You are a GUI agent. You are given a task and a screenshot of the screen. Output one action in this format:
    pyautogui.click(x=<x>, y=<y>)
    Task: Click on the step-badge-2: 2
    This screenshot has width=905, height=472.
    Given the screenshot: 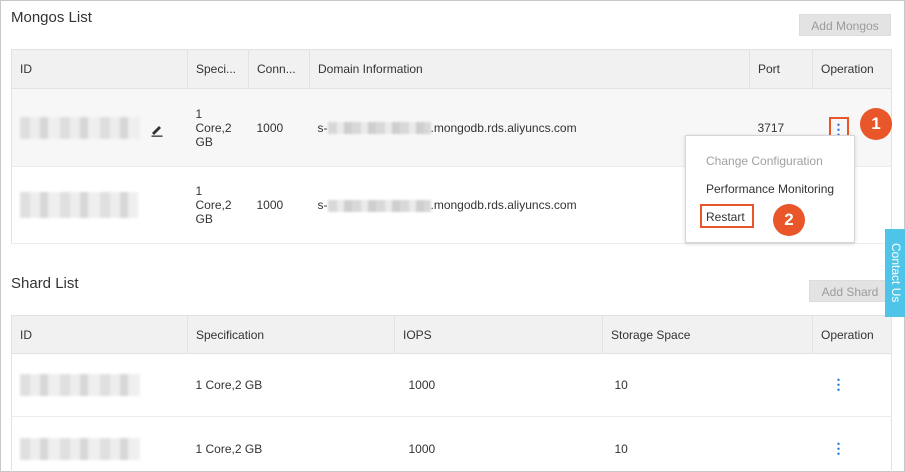 What is the action you would take?
    pyautogui.click(x=789, y=220)
    